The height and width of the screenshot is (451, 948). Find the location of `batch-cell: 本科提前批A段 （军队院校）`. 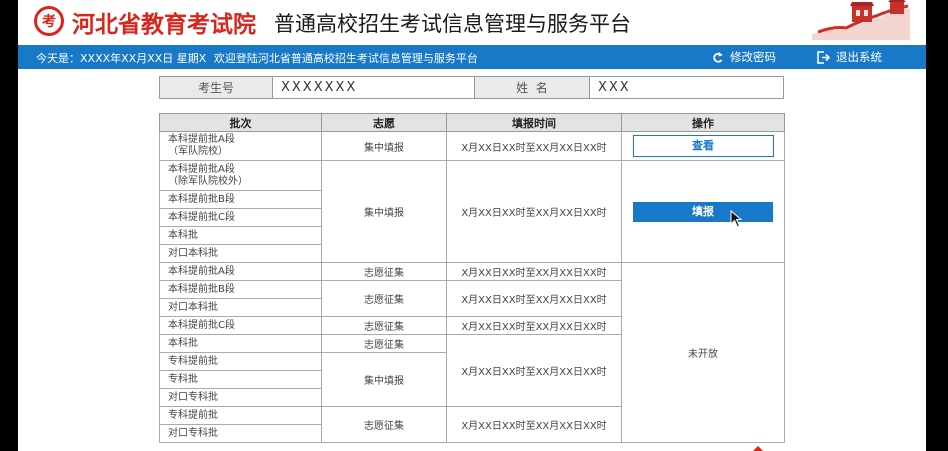

batch-cell: 本科提前批A段 （军队院校） is located at coordinates (240, 146).